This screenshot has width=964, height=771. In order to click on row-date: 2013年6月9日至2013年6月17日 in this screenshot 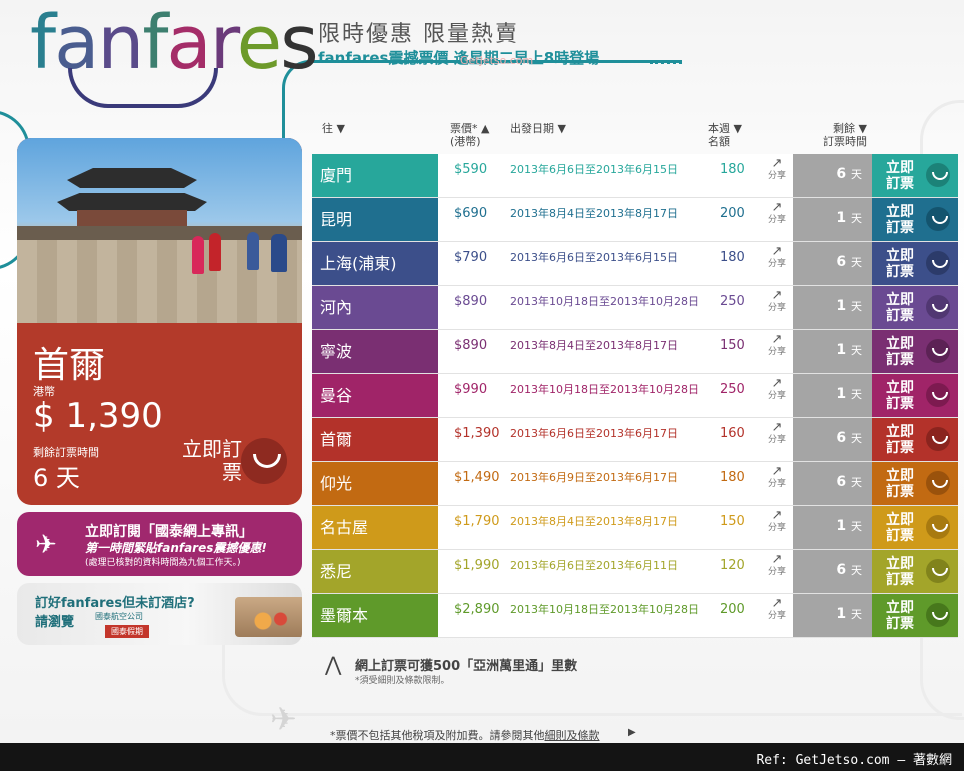, I will do `click(594, 477)`.